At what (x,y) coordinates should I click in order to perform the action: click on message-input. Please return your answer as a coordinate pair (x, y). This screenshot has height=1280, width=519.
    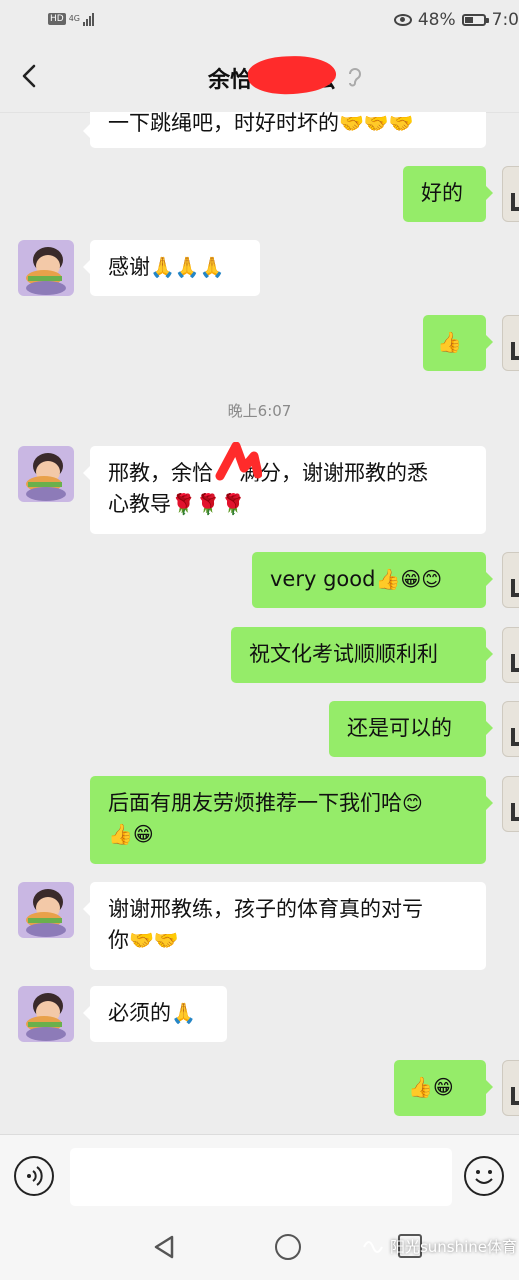
    Looking at the image, I should click on (261, 1177).